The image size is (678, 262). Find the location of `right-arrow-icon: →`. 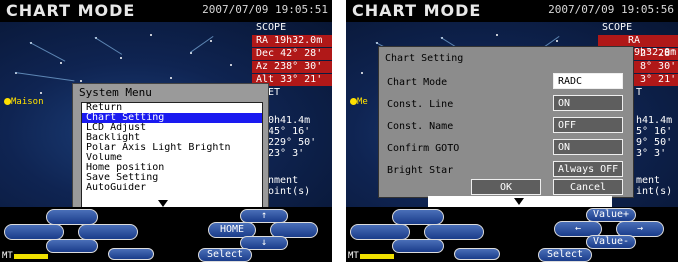

right-arrow-icon: → is located at coordinates (640, 228).